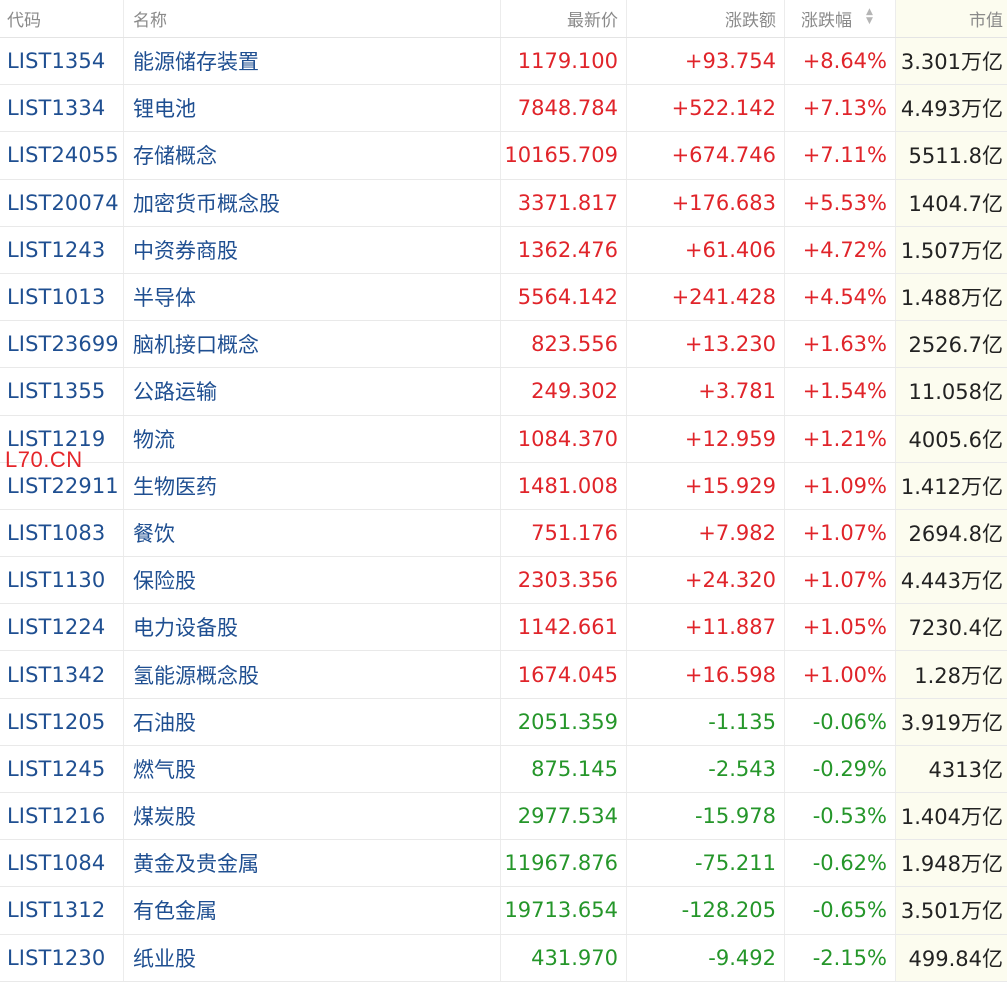  I want to click on cell-code: LIST24055, so click(62, 155).